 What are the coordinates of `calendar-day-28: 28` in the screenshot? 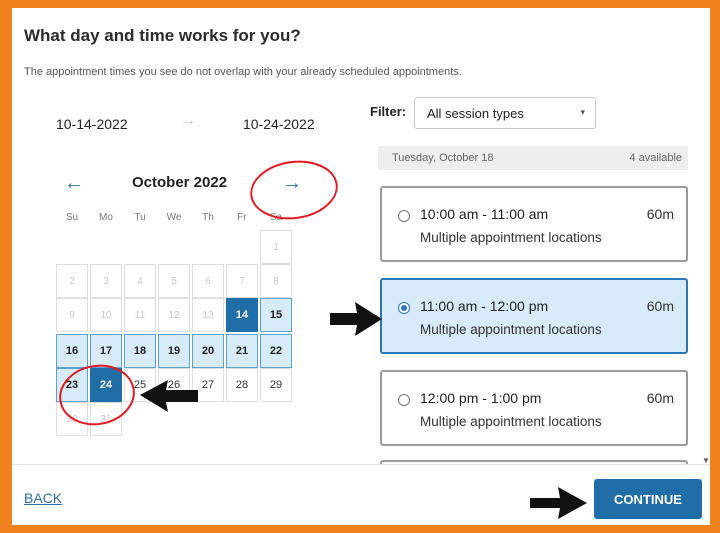 It's located at (242, 385).